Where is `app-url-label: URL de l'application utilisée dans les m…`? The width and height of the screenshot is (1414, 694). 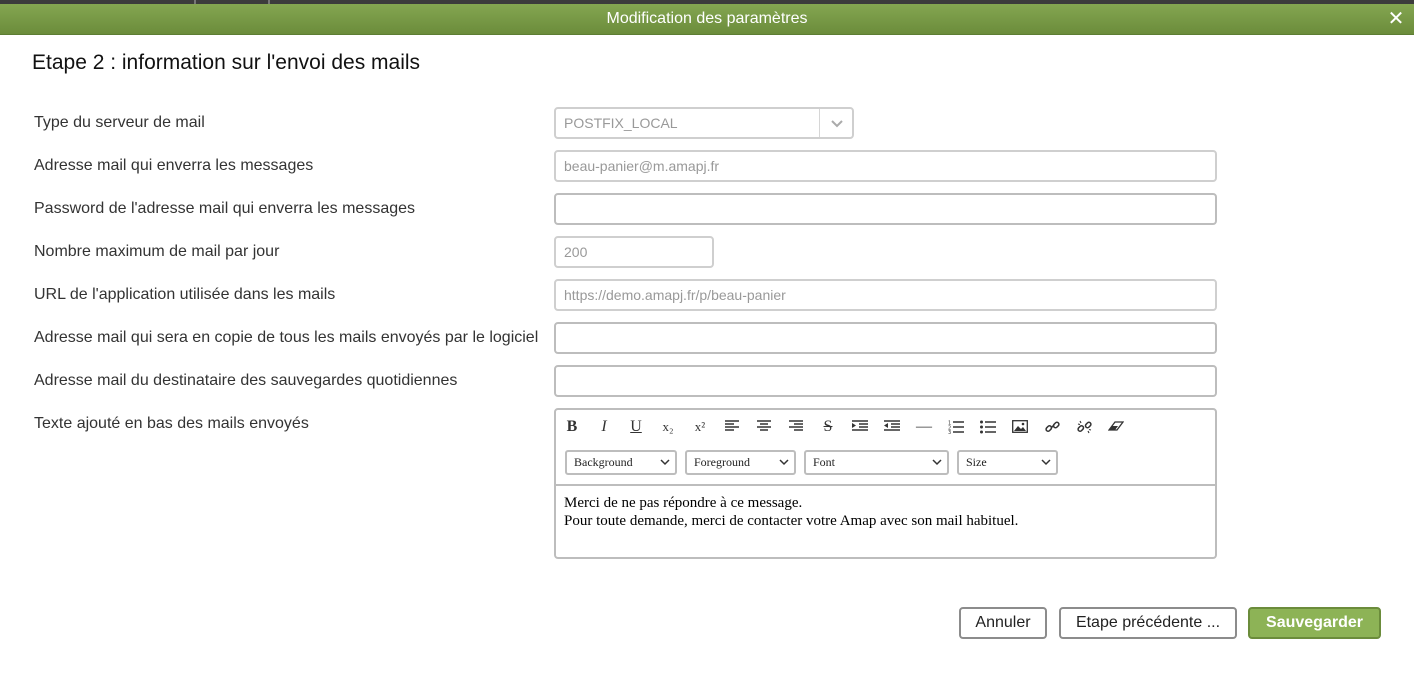
app-url-label: URL de l'application utilisée dans les m… is located at coordinates (185, 294).